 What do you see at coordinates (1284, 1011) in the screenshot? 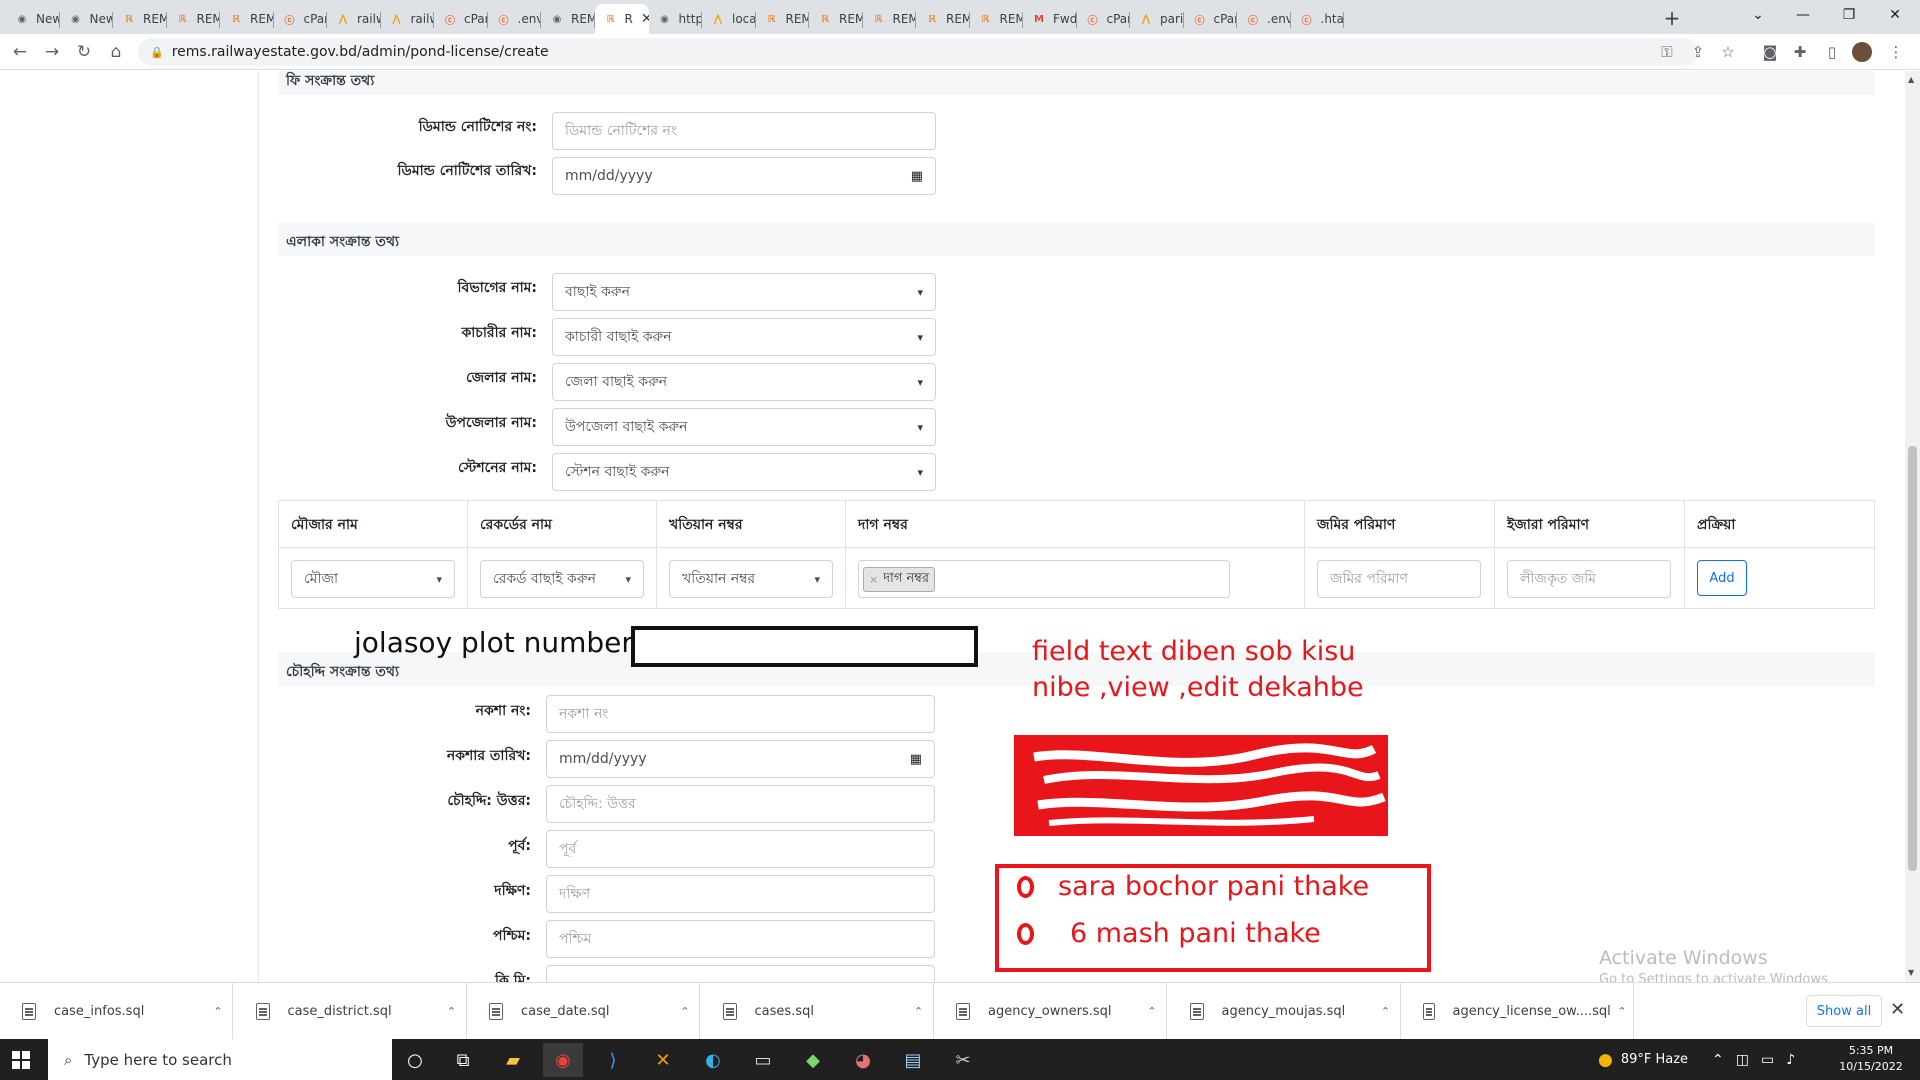
I see `download-item: agency_moujas.sql ⌃` at bounding box center [1284, 1011].